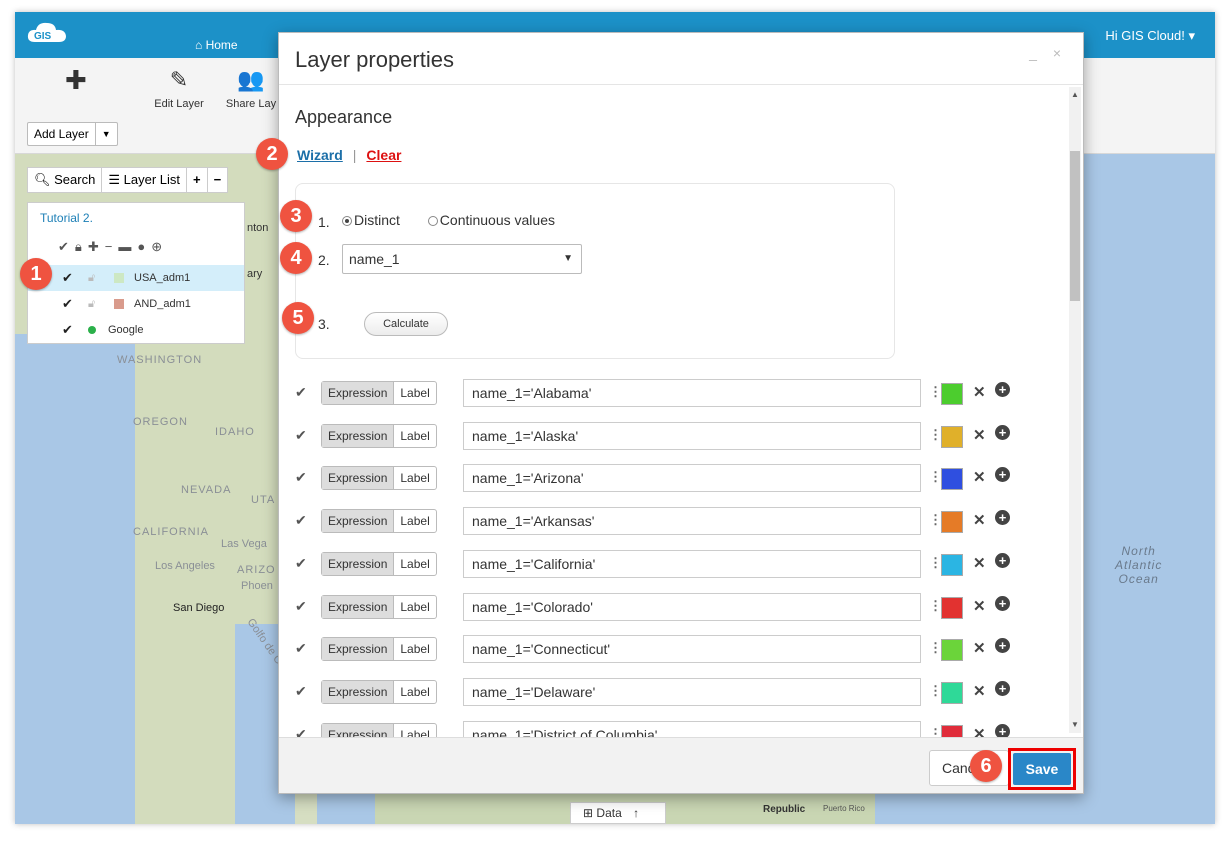 Image resolution: width=1230 pixels, height=843 pixels. Describe the element at coordinates (65, 180) in the screenshot. I see `search-button: 🔍︎ Search` at that location.